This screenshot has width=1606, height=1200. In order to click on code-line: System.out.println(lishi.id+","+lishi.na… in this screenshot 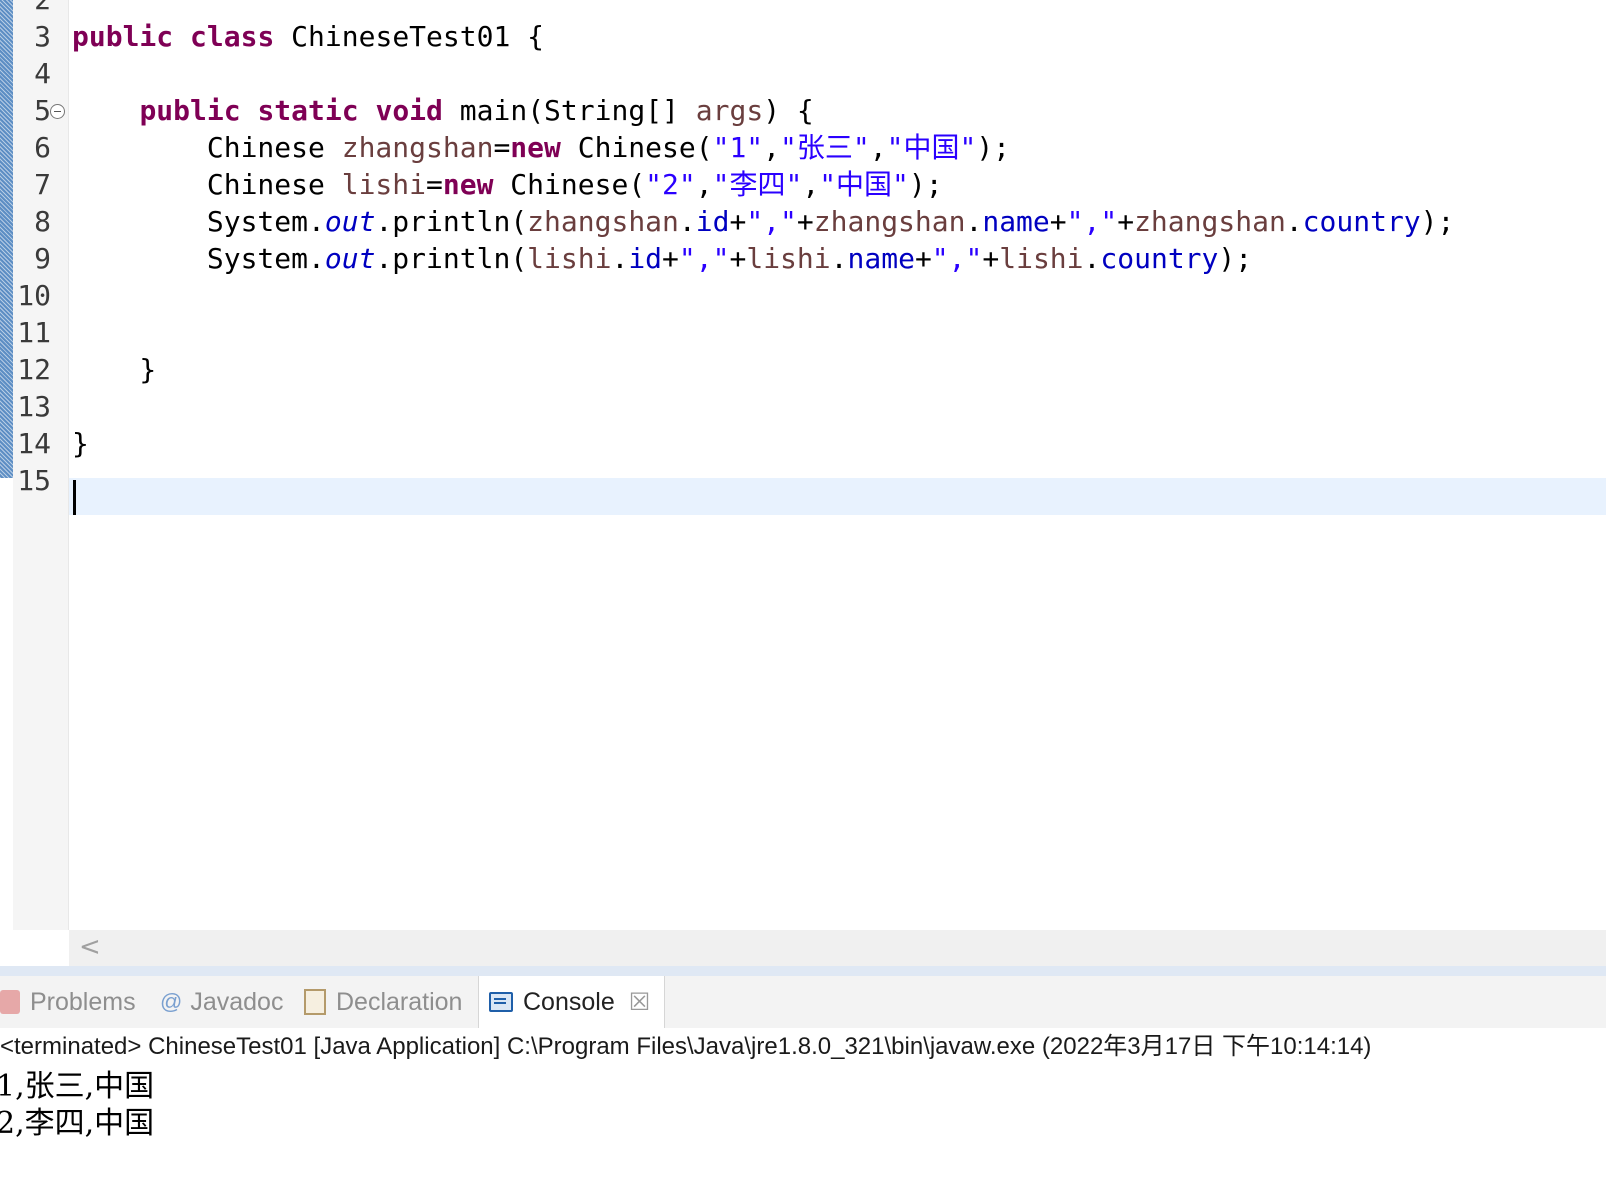, I will do `click(662, 259)`.